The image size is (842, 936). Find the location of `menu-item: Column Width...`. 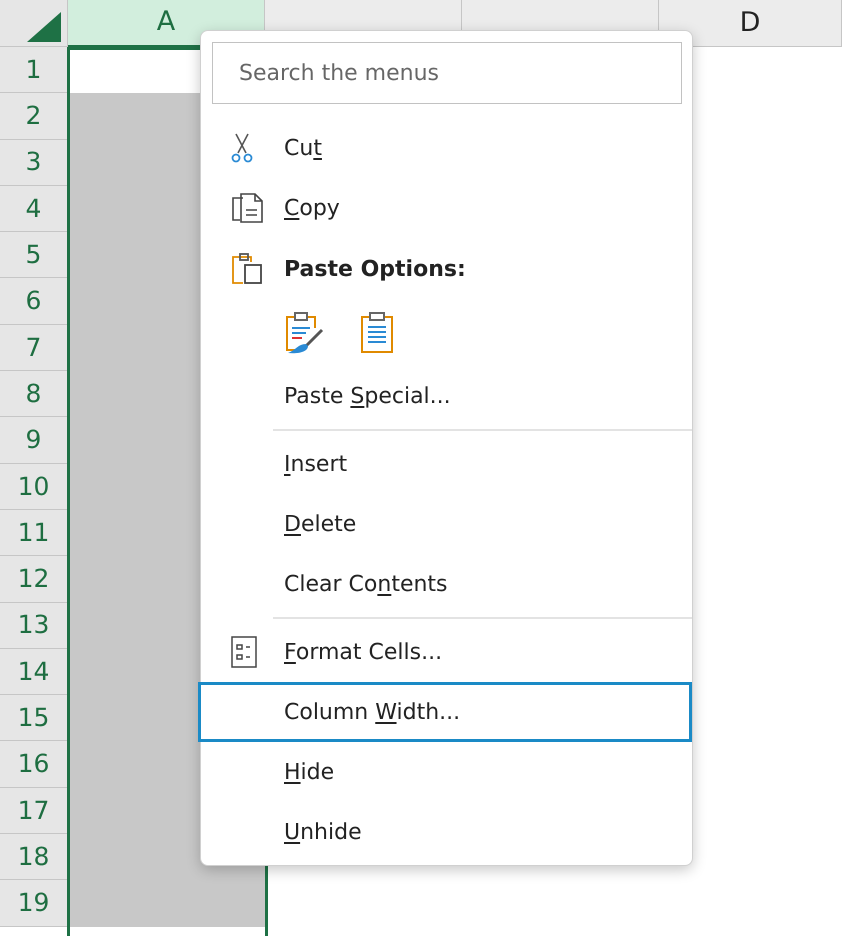

menu-item: Column Width... is located at coordinates (445, 712).